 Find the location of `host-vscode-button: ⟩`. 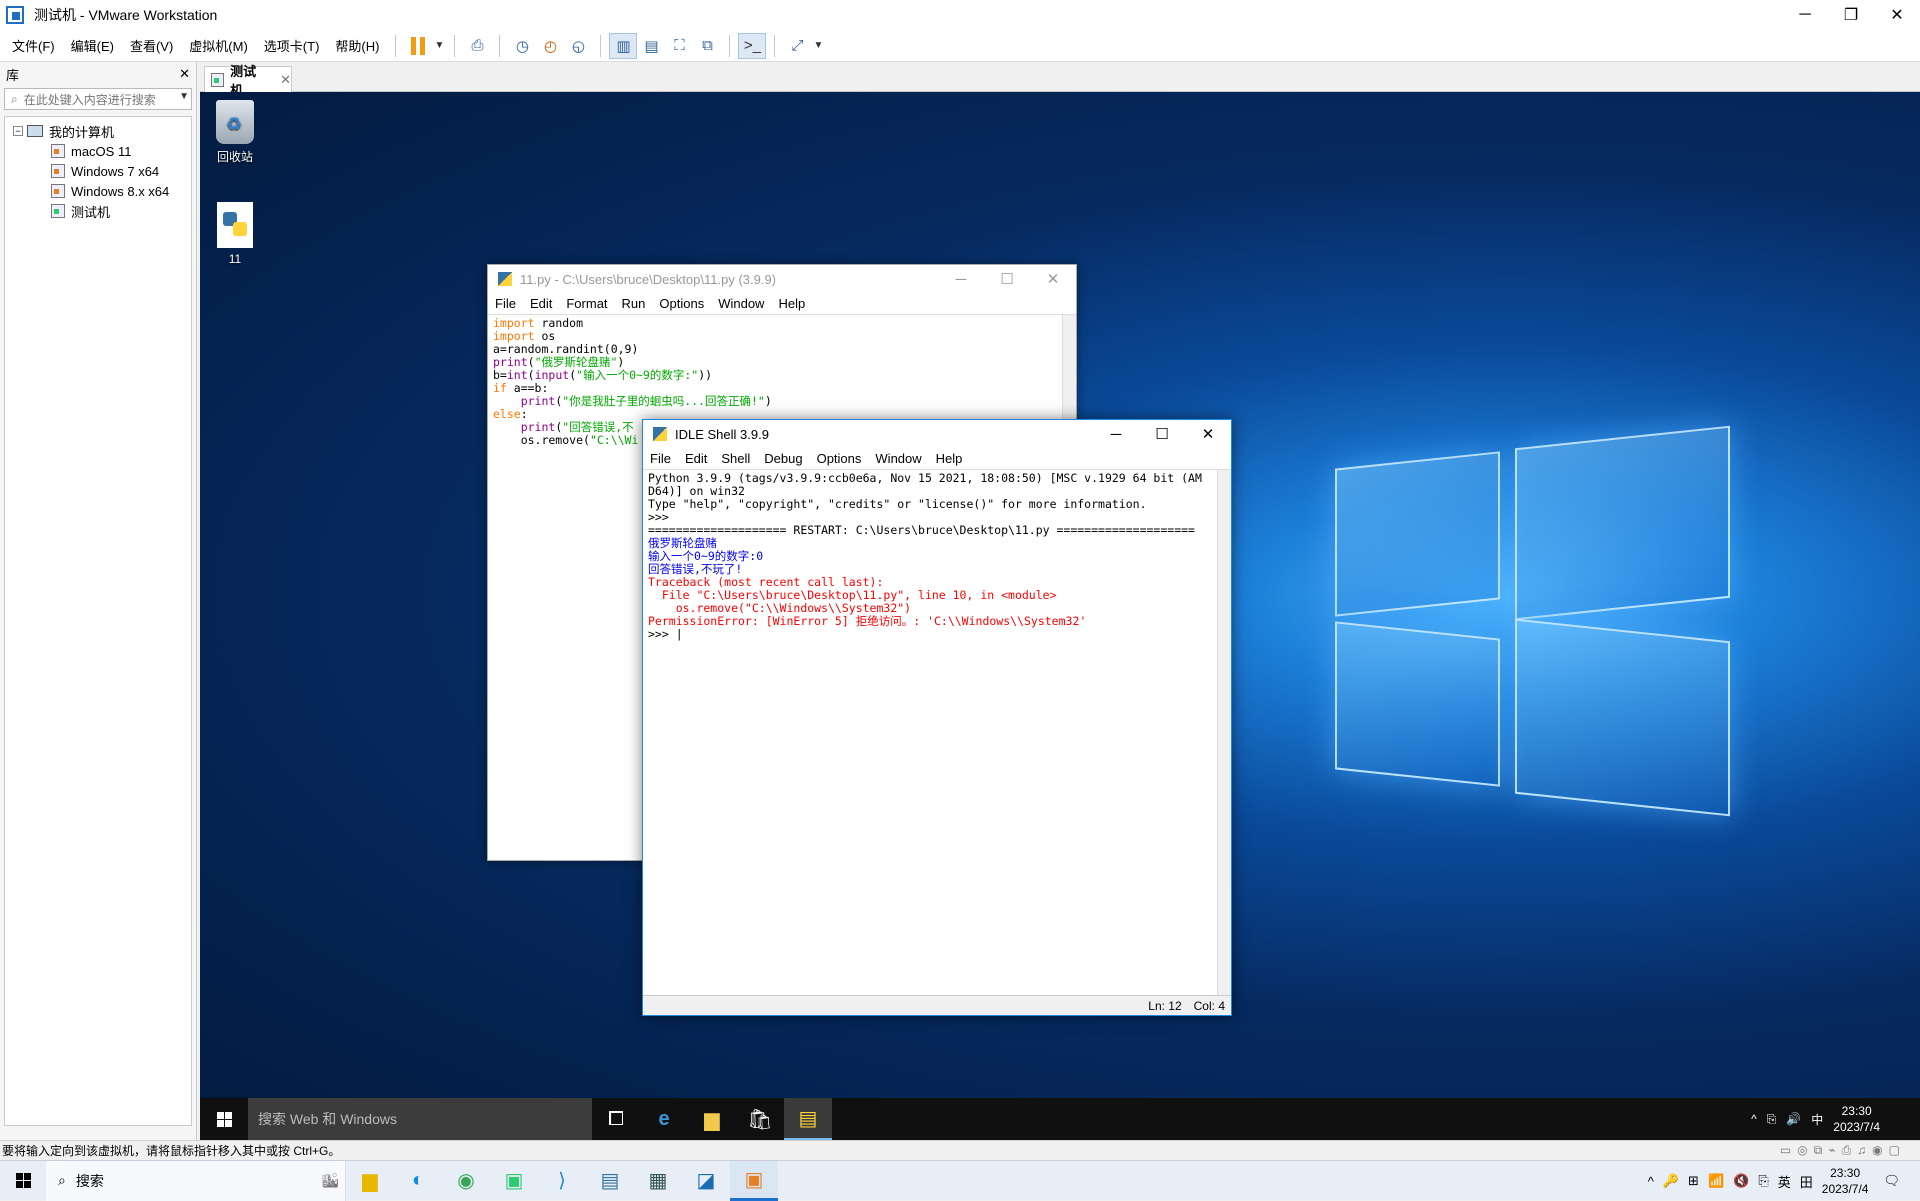

host-vscode-button: ⟩ is located at coordinates (562, 1181).